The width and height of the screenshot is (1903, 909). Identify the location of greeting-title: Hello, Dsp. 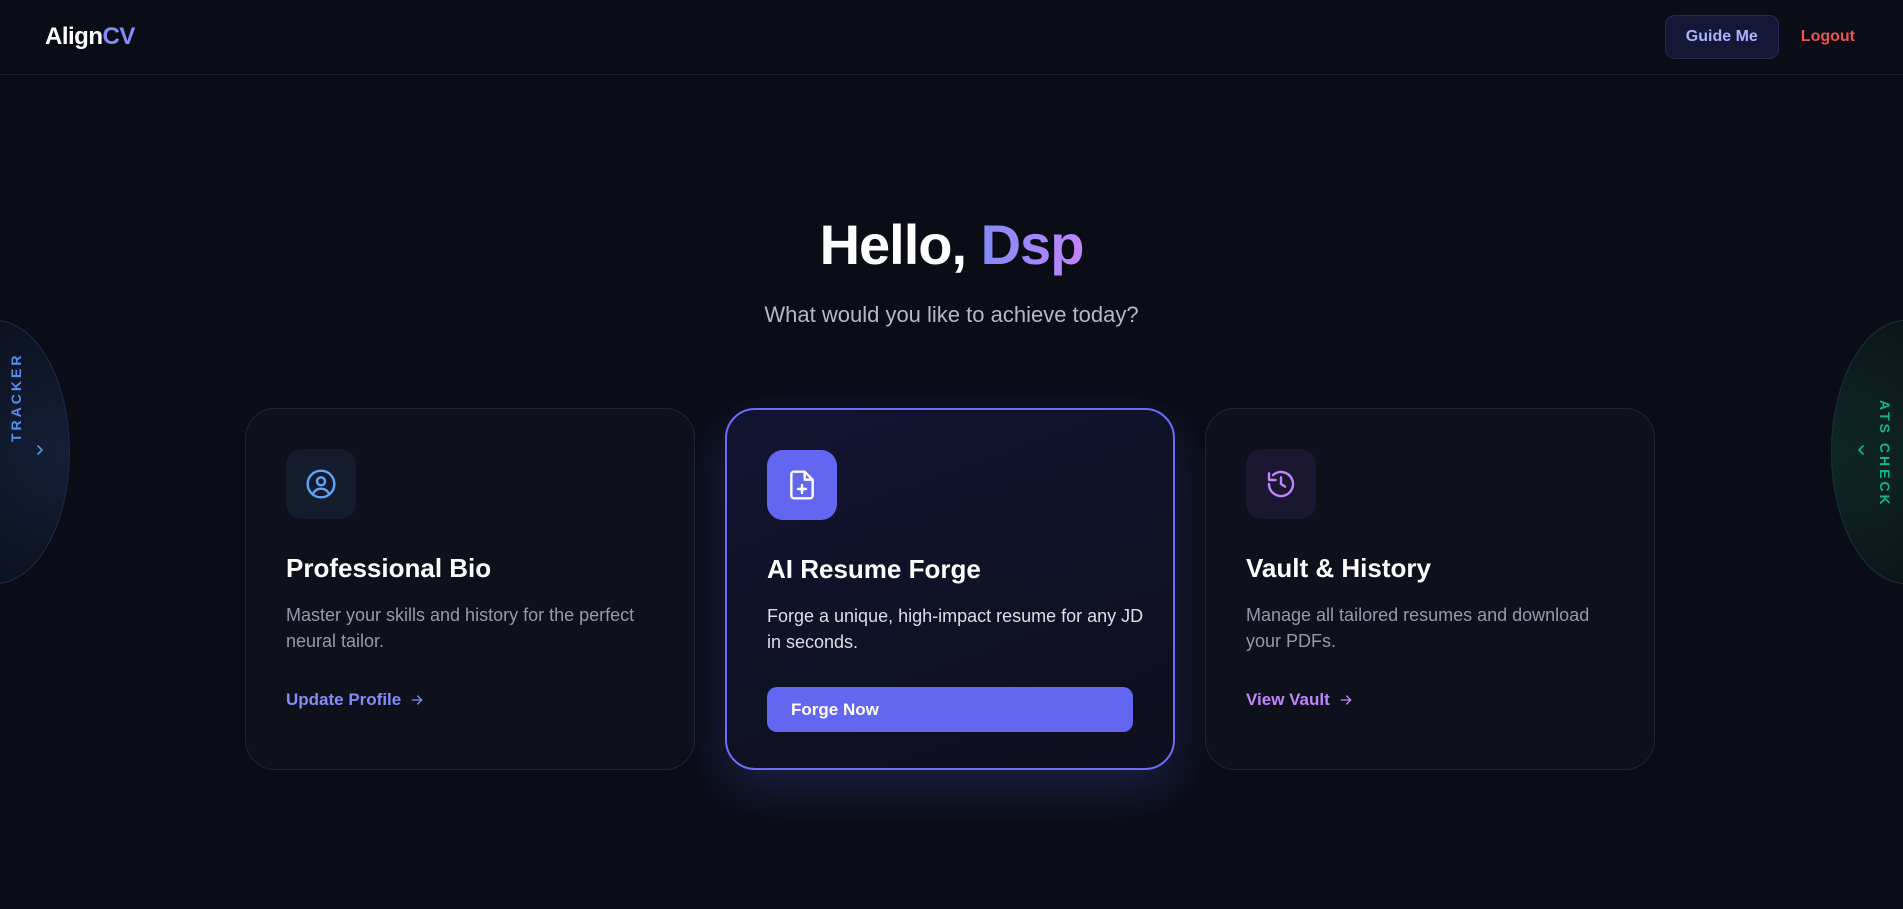
(951, 244).